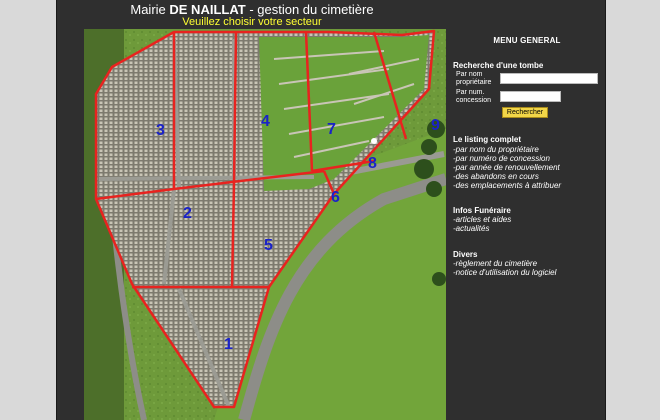  I want to click on owner-label-line-2: propriétaire, so click(474, 82).